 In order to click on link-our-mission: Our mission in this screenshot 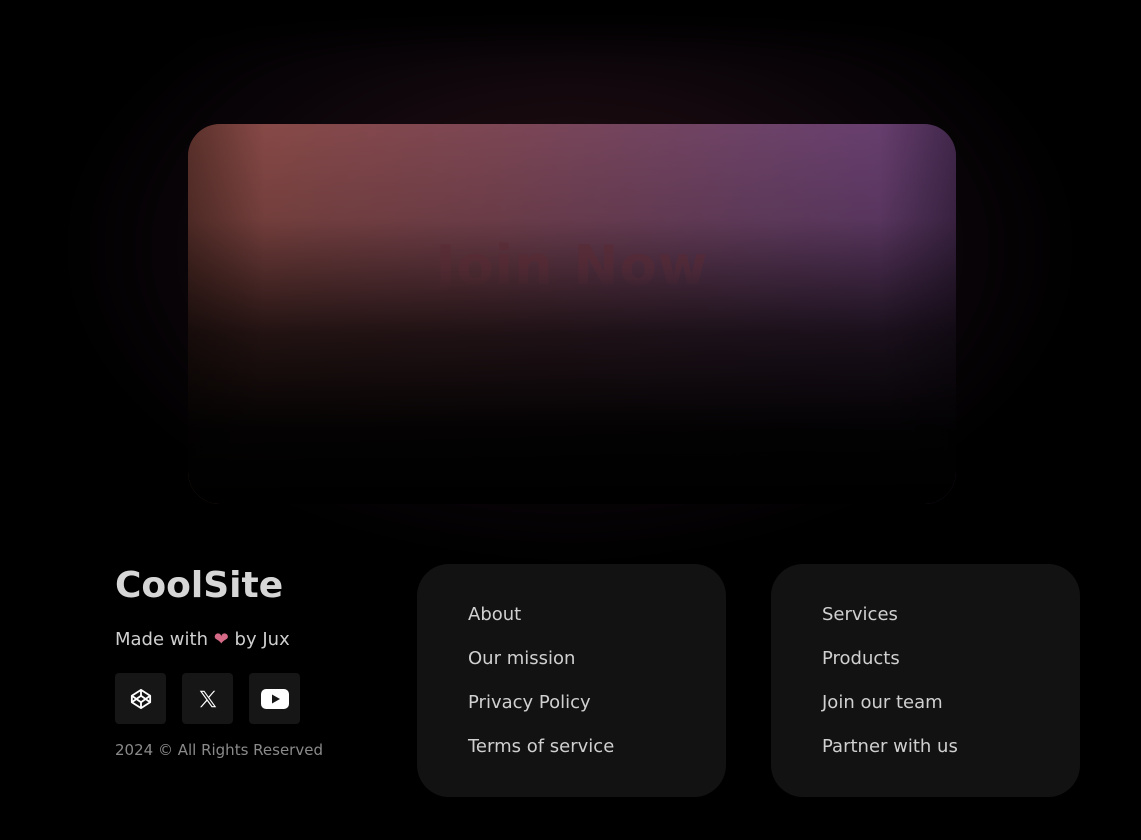, I will do `click(597, 669)`.